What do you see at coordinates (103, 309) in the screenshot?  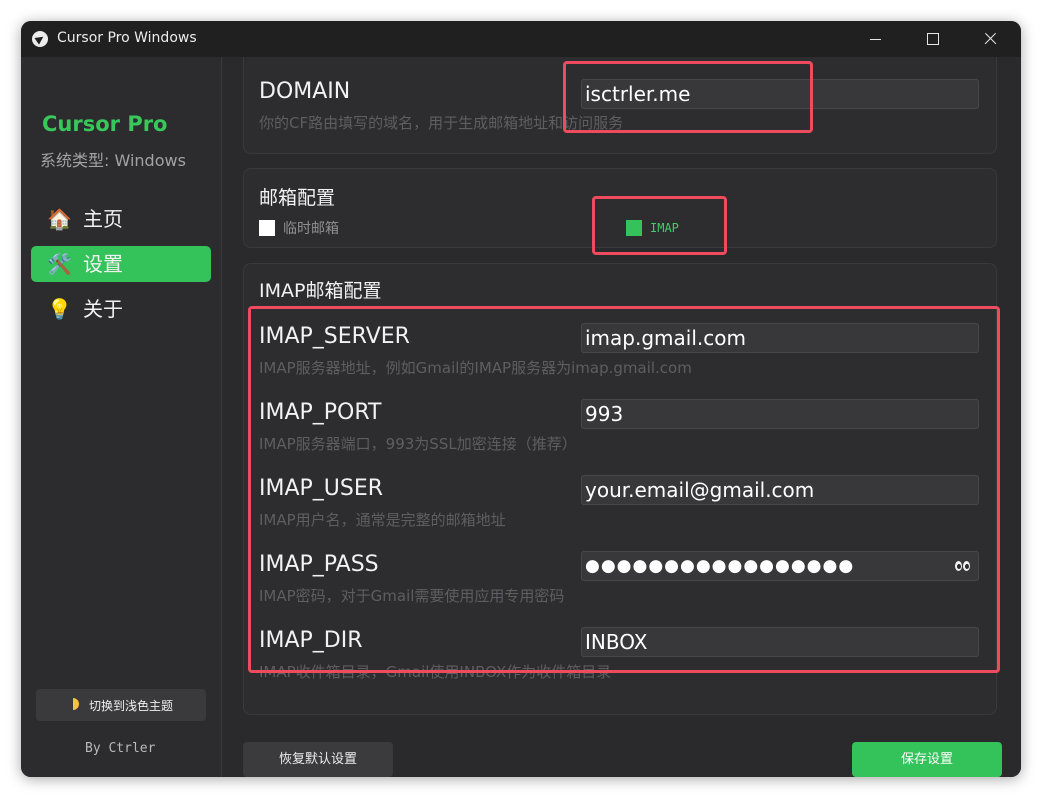 I see `sidebar-item-label: 关于` at bounding box center [103, 309].